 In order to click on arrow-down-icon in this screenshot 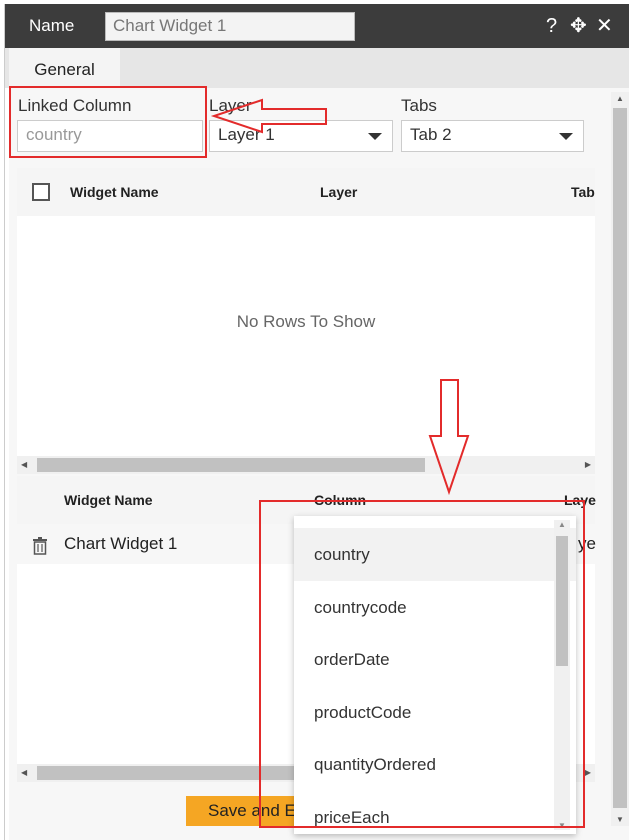, I will do `click(449, 437)`.